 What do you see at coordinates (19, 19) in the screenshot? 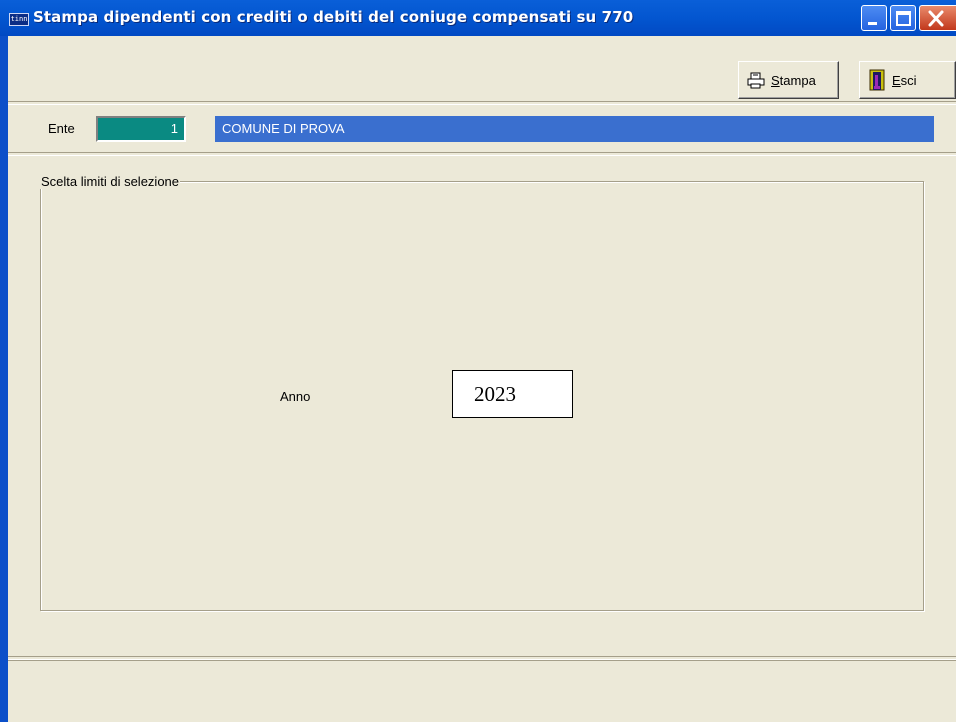
I see `app-icon: tinn` at bounding box center [19, 19].